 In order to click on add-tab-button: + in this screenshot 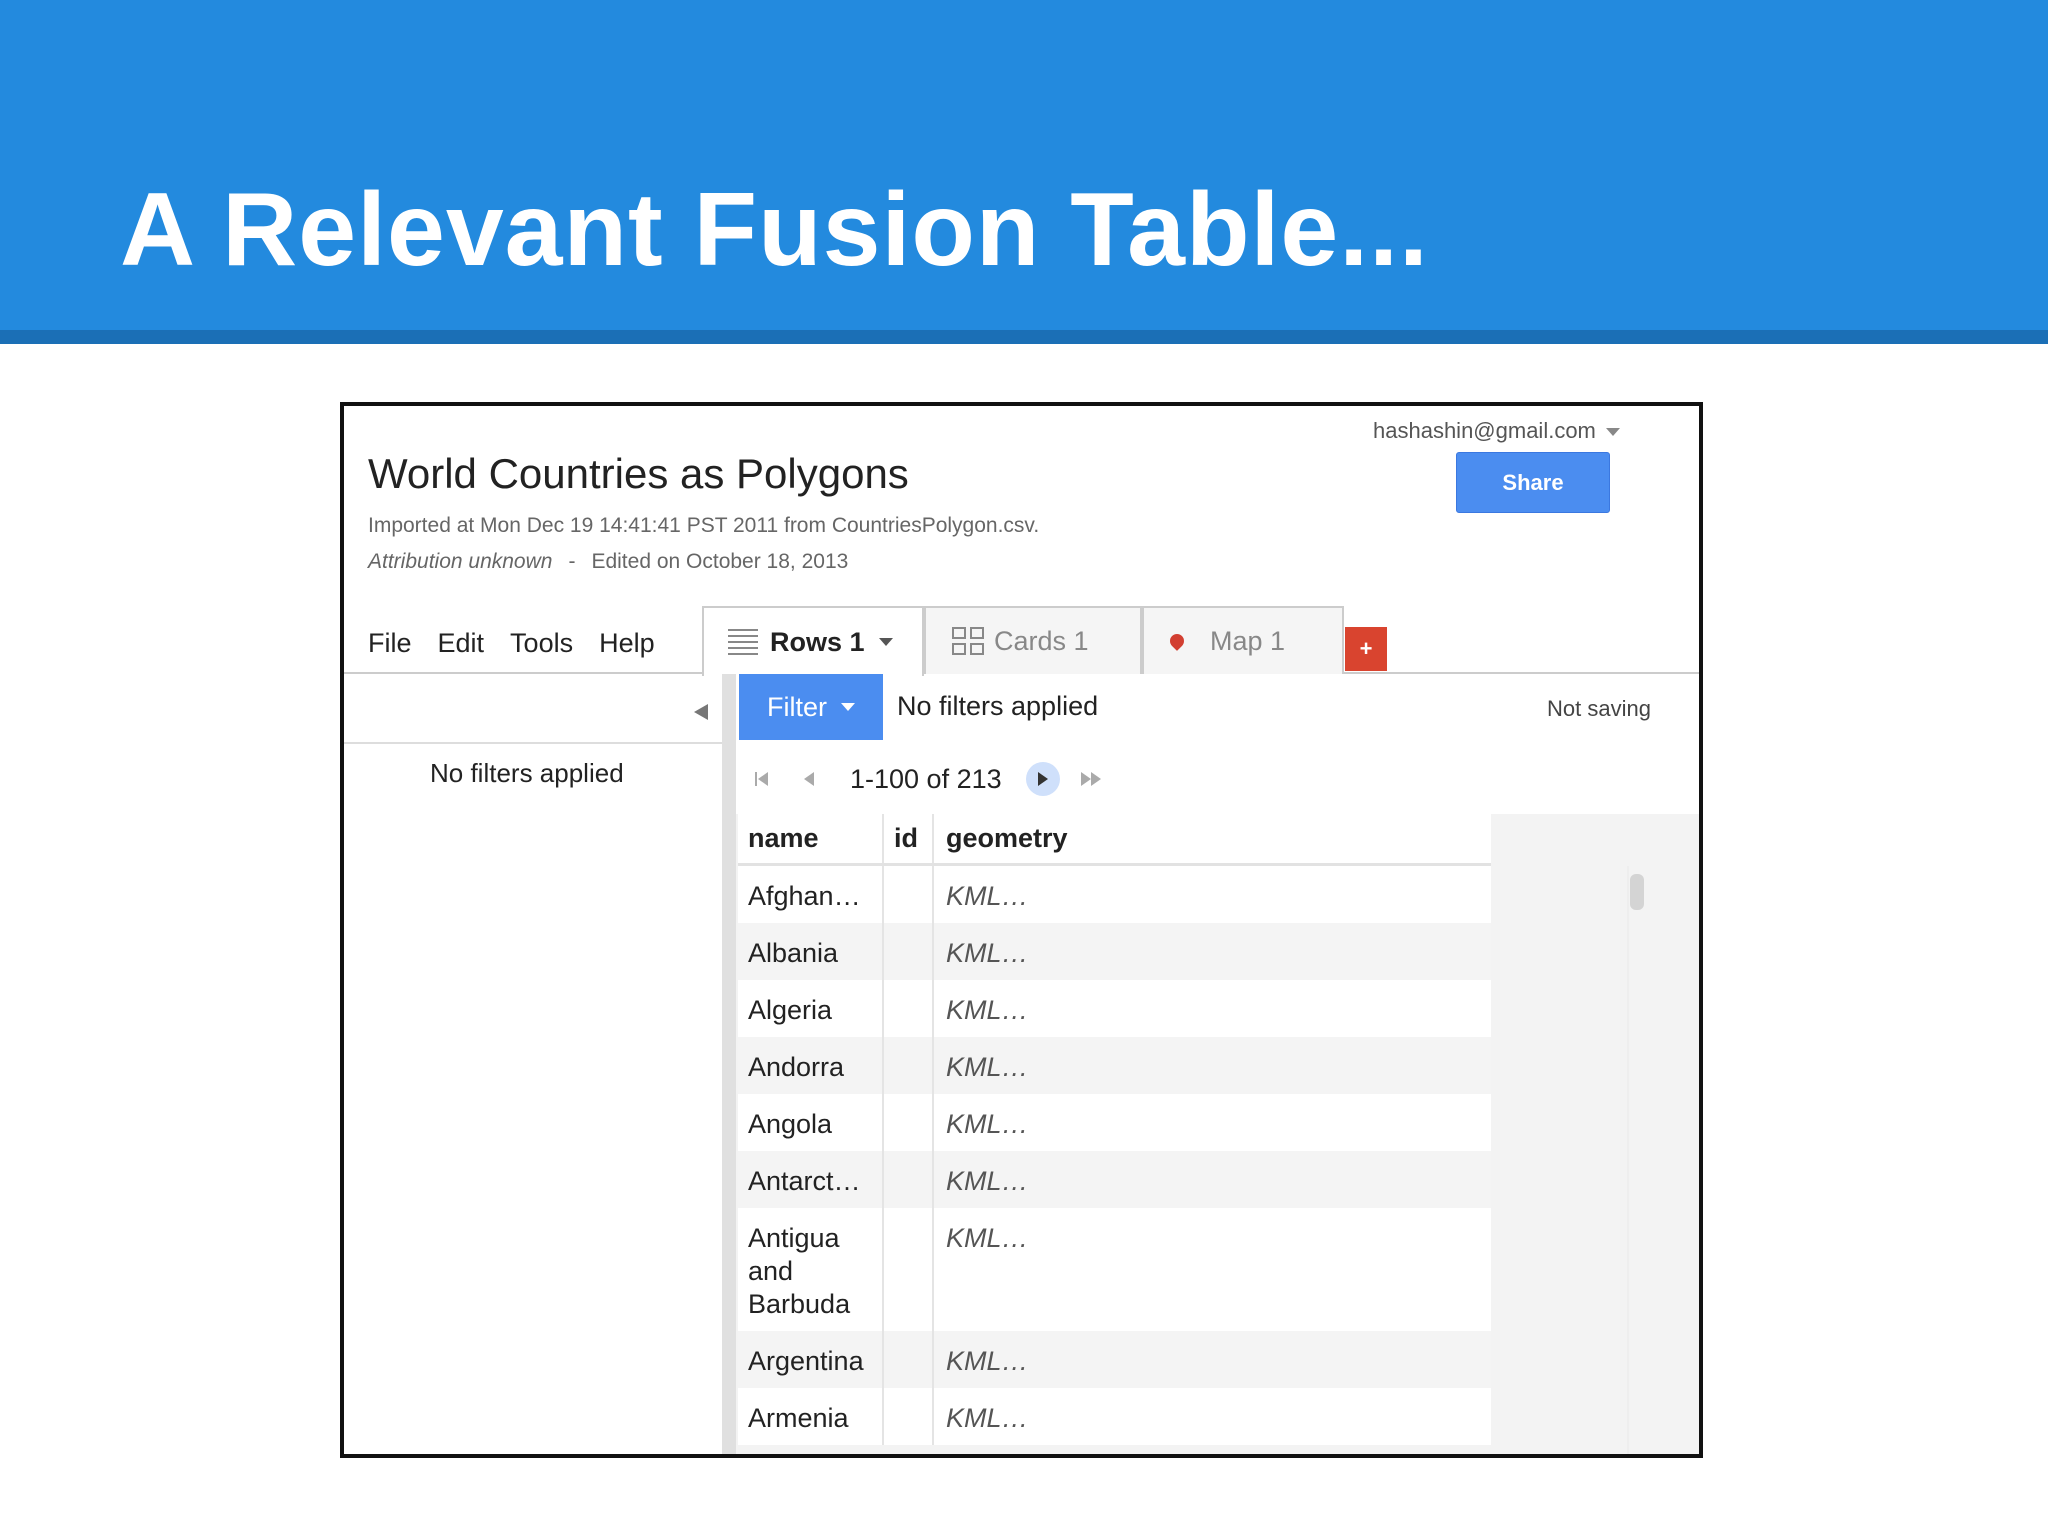, I will do `click(1366, 649)`.